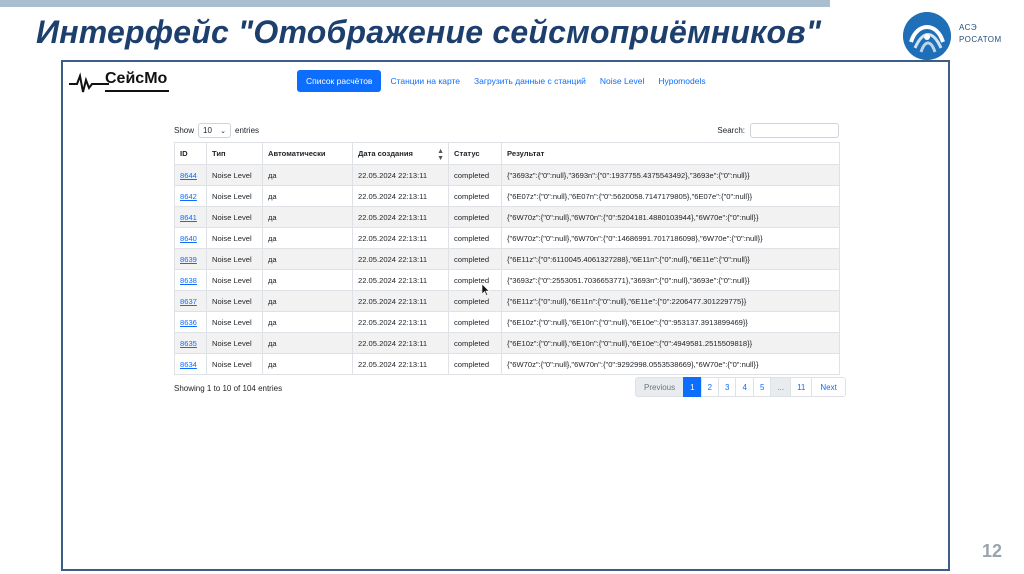 This screenshot has height=574, width=1024. I want to click on cell-id: 8640, so click(190, 238).